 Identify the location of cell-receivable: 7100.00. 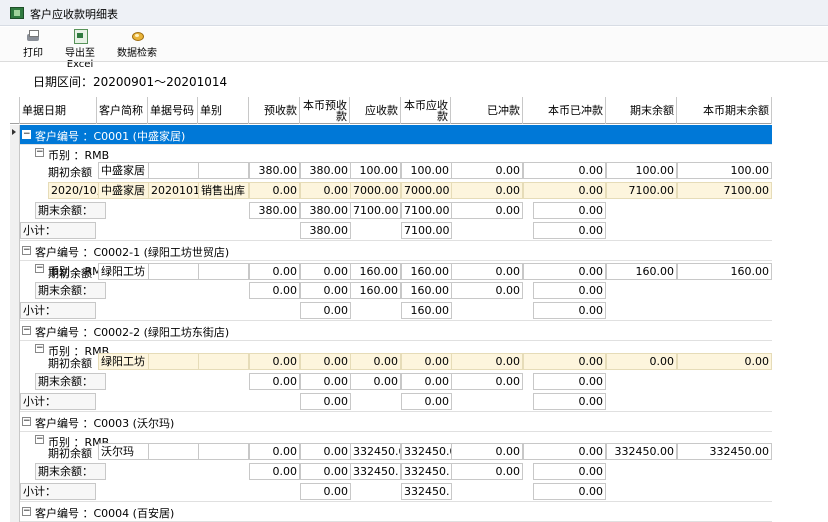
(375, 210).